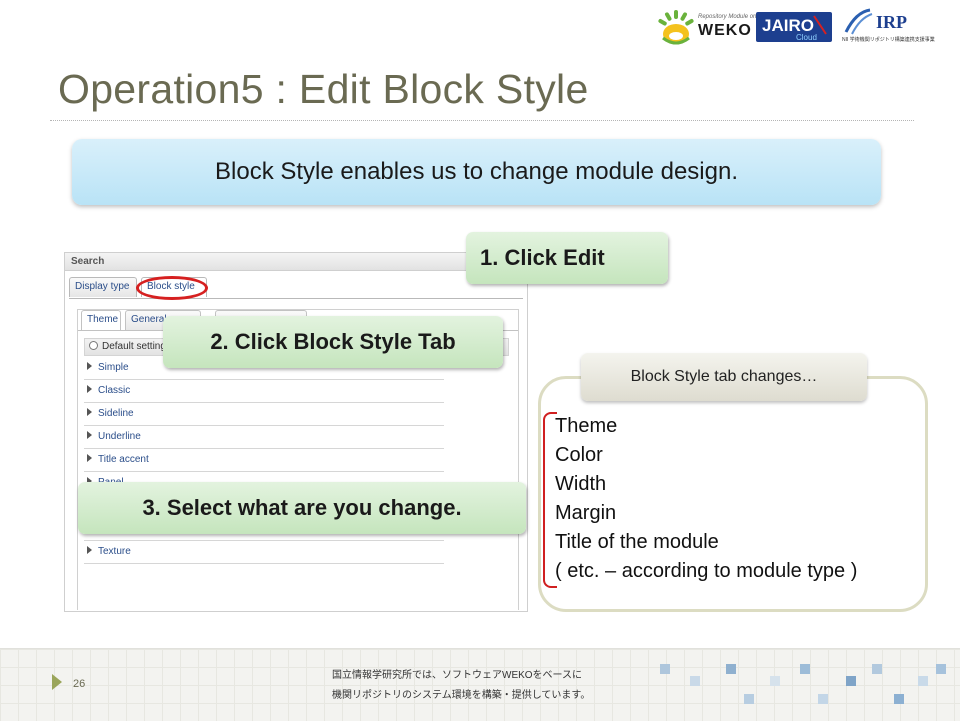  I want to click on block-style-highlight, so click(172, 288).